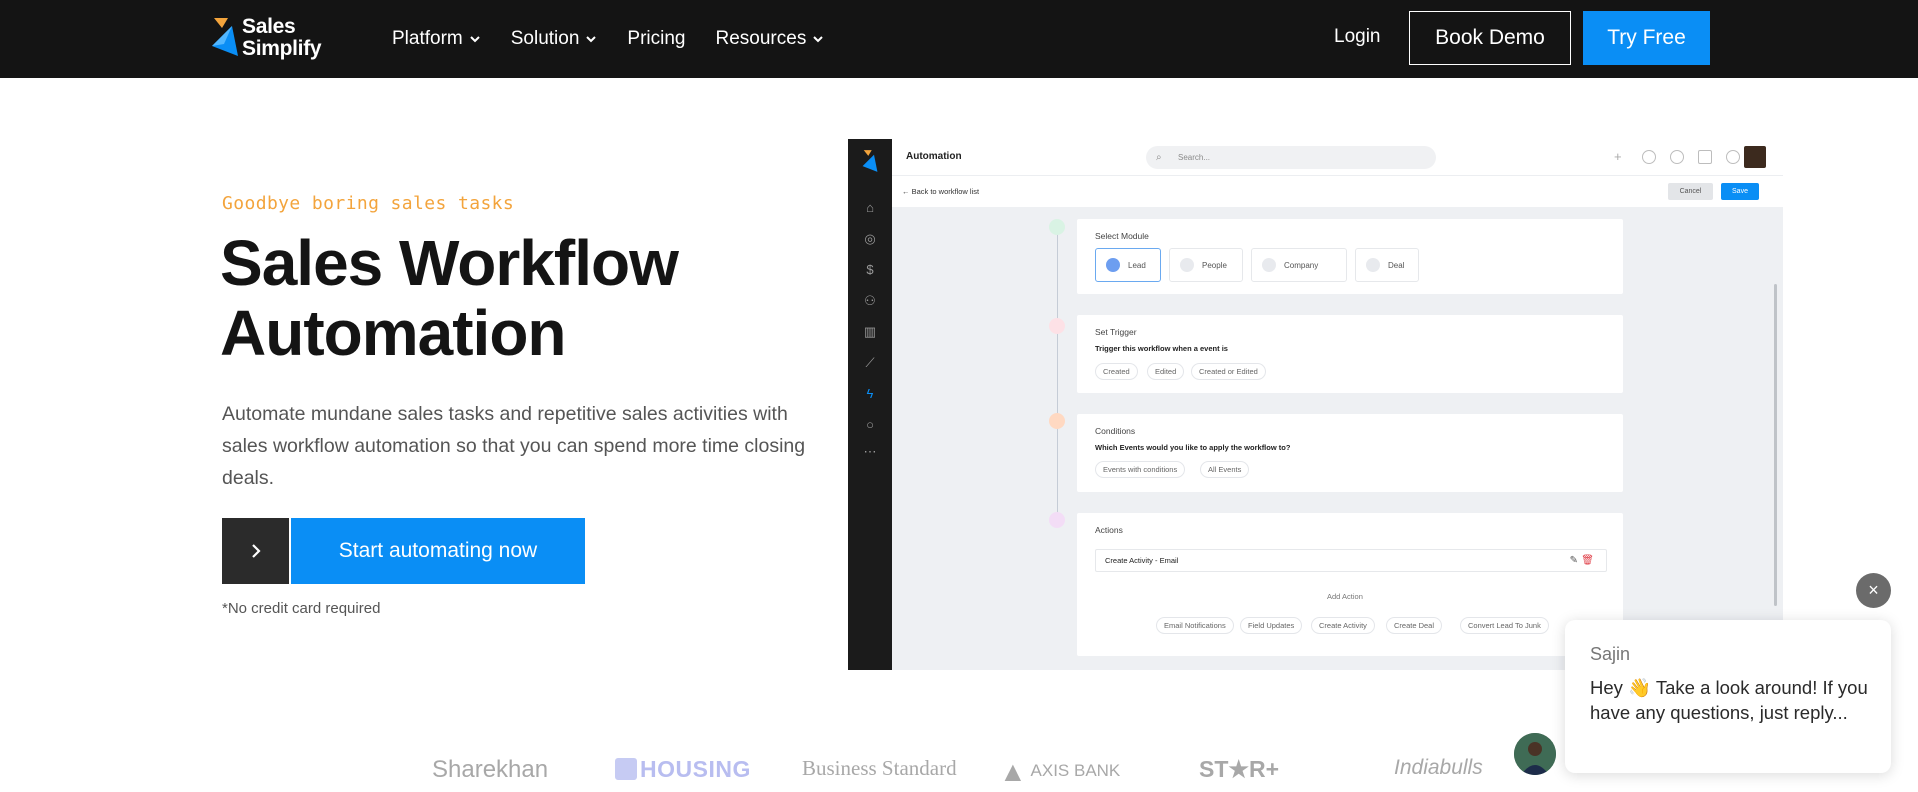 The height and width of the screenshot is (792, 1918). What do you see at coordinates (1159, 157) in the screenshot?
I see `search-icon: ⌕` at bounding box center [1159, 157].